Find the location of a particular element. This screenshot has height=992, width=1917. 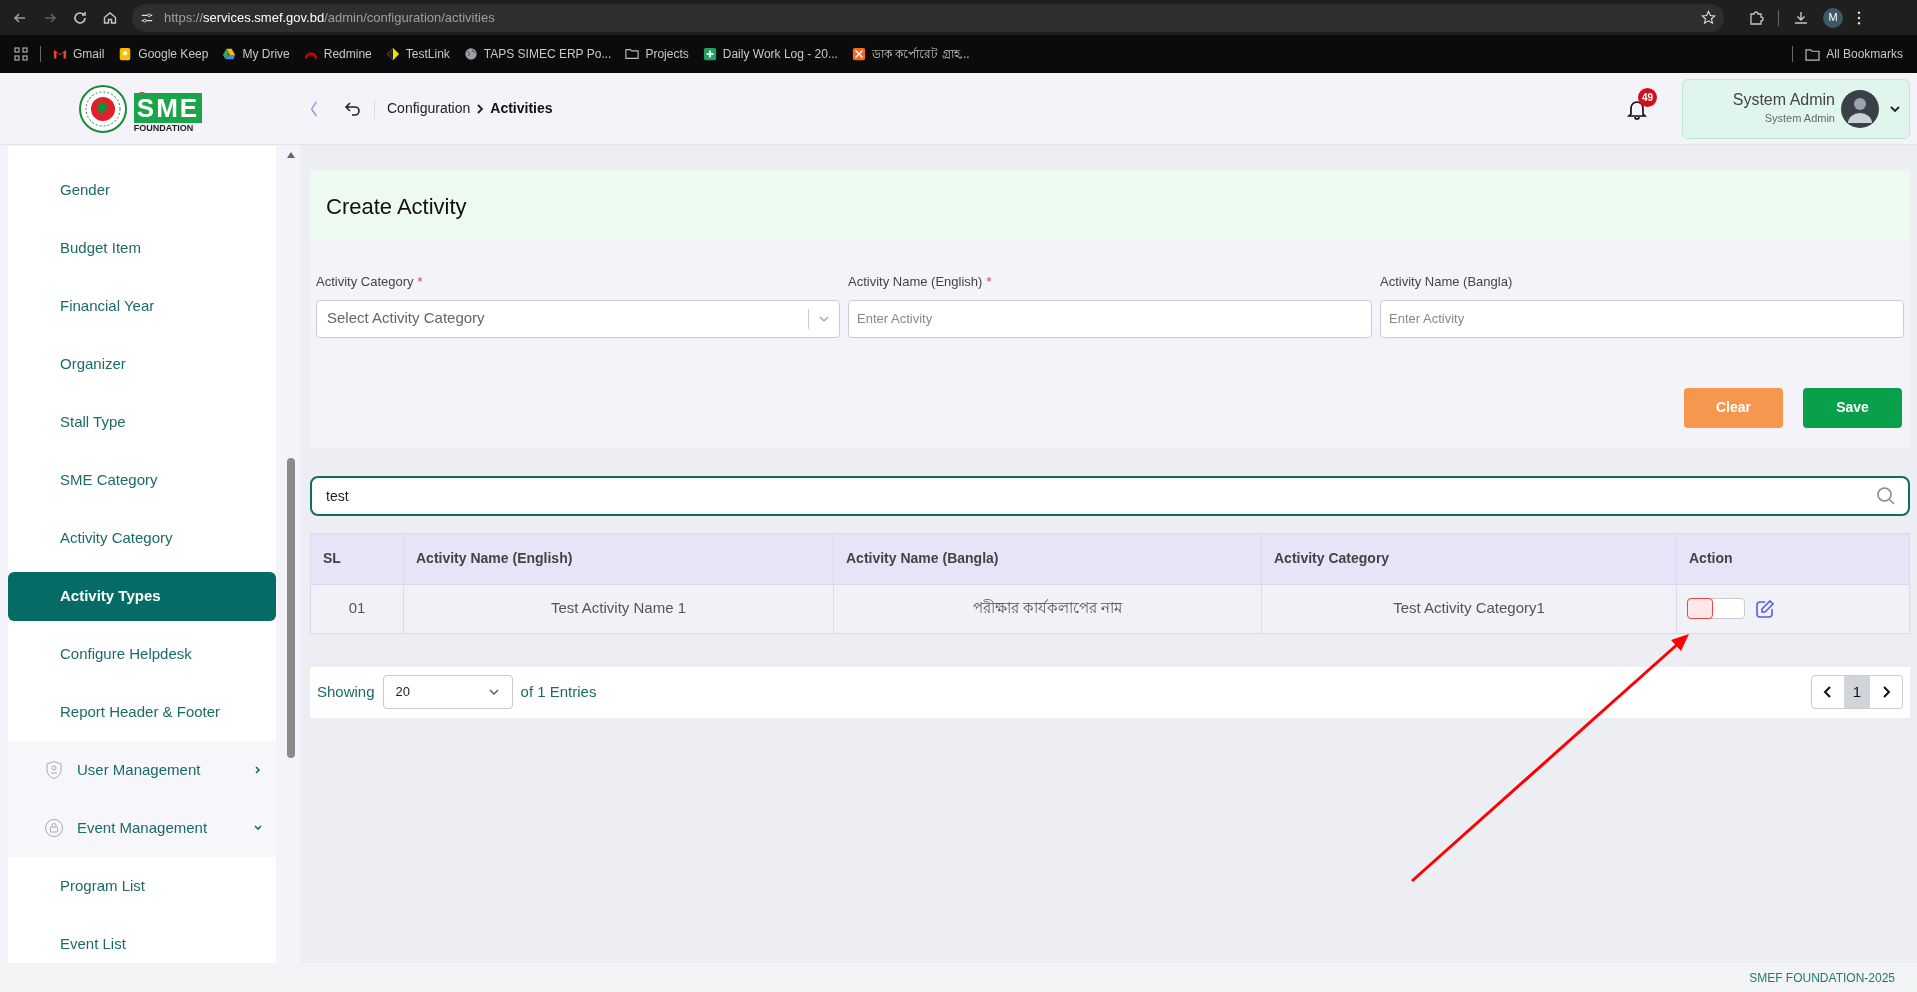

all-bookmarks-link: All Bookmarks is located at coordinates (1864, 54).